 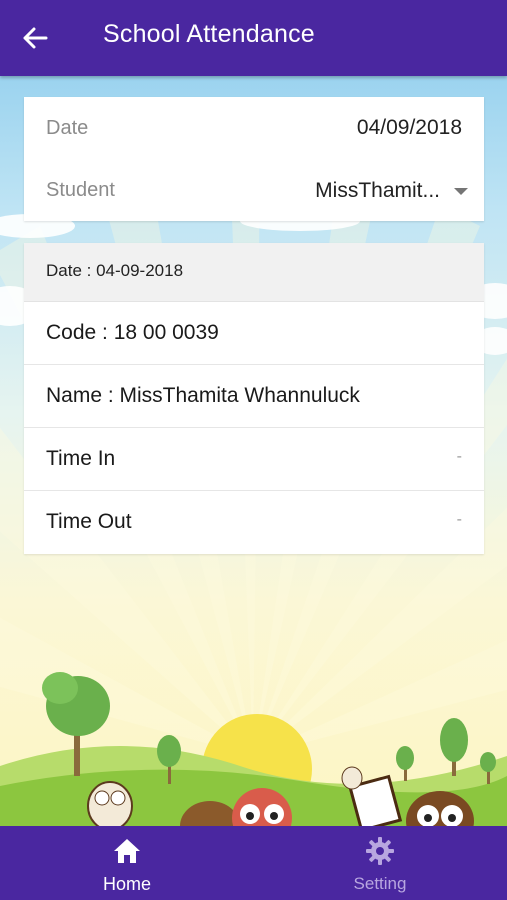 I want to click on back-button, so click(x=46, y=38).